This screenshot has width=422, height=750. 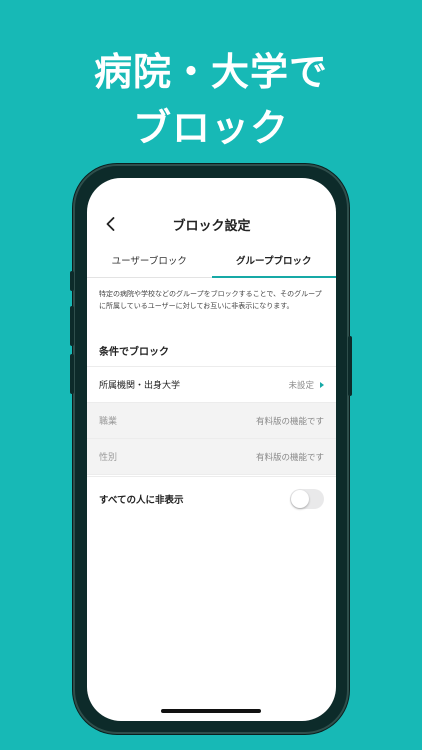 I want to click on mute-switch, so click(x=72, y=281).